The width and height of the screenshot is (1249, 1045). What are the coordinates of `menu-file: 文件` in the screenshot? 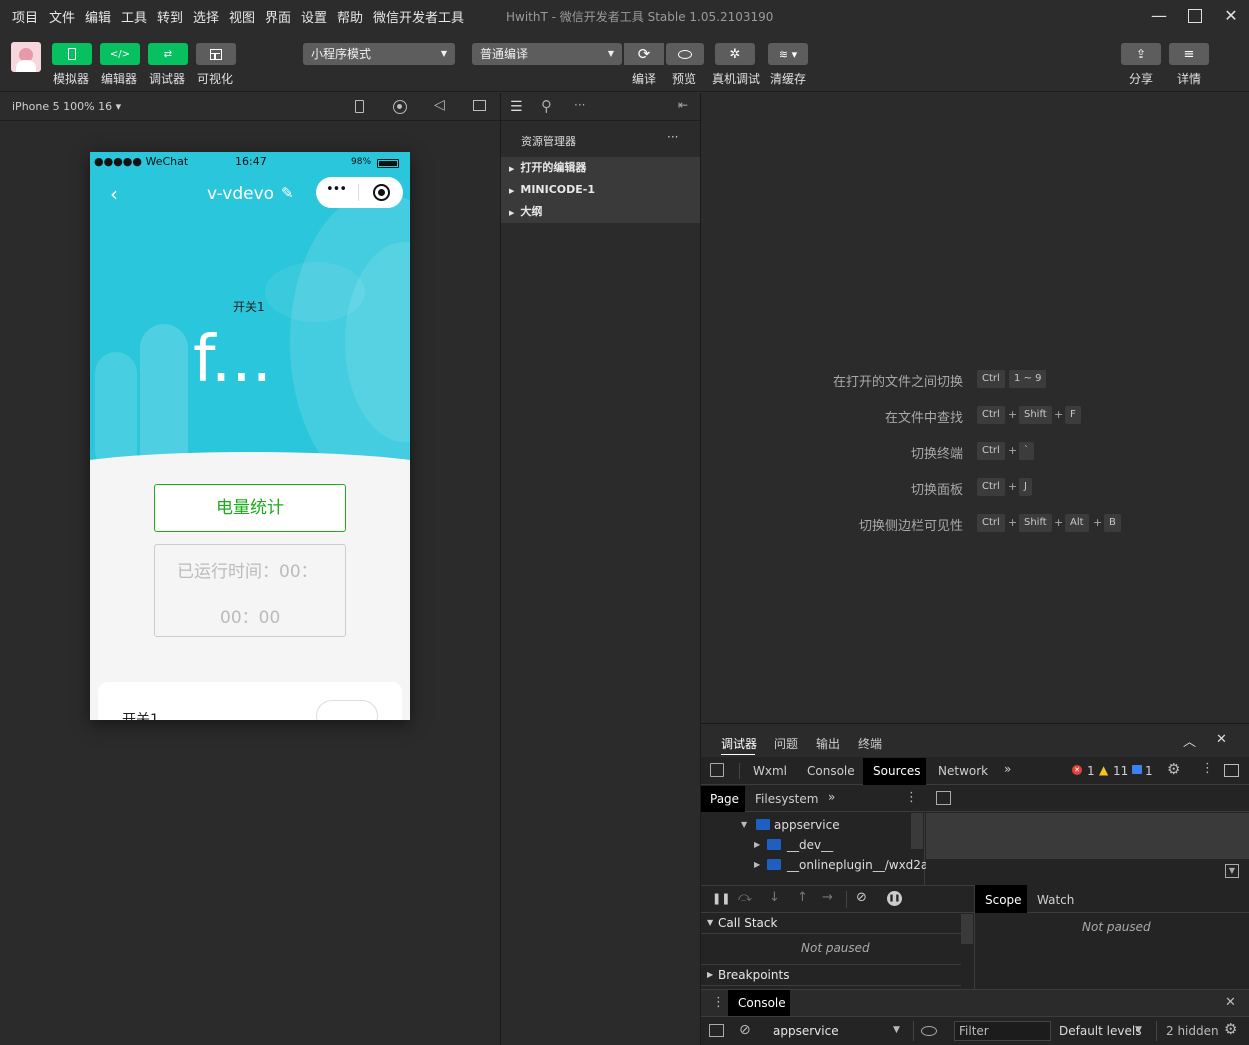 It's located at (62, 16).